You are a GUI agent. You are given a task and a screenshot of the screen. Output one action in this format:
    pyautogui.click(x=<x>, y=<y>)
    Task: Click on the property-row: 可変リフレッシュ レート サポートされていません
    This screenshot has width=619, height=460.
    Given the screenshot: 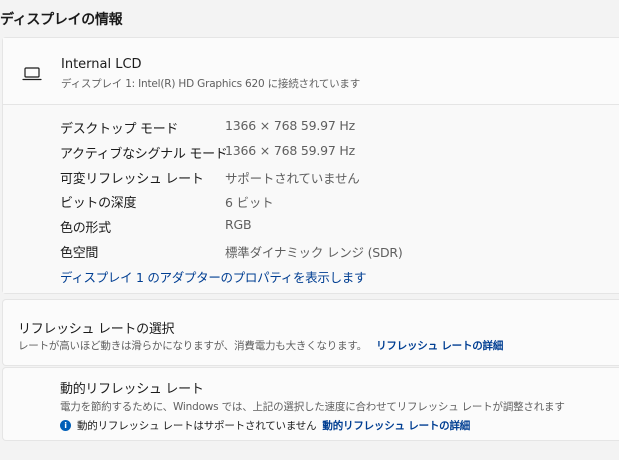 What is the action you would take?
    pyautogui.click(x=311, y=180)
    